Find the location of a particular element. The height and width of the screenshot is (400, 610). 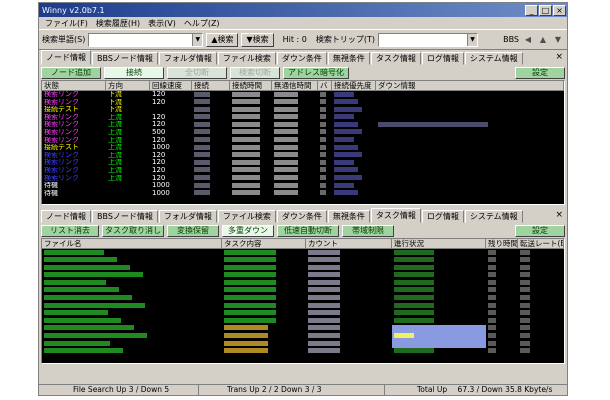

cancel-task-button: タスク取り消し is located at coordinates (133, 230).